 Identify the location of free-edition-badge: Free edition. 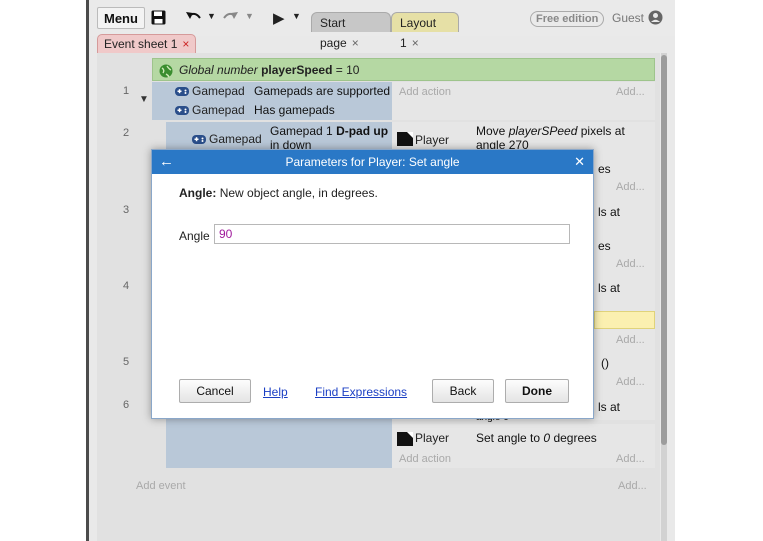
(567, 19).